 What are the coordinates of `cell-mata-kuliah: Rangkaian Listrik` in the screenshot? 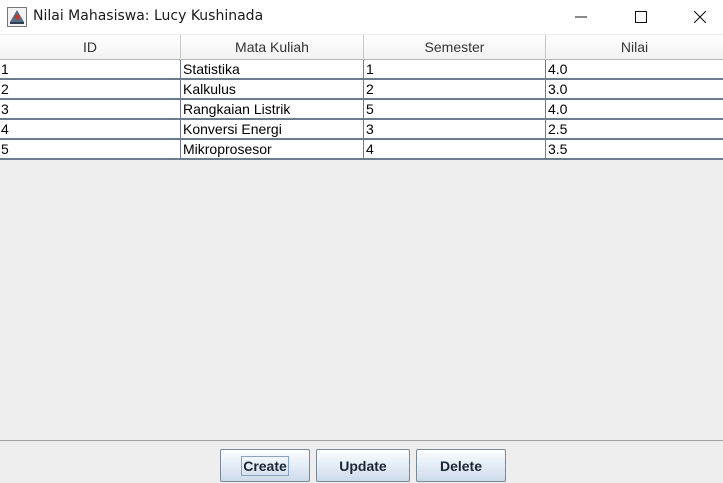 It's located at (272, 109).